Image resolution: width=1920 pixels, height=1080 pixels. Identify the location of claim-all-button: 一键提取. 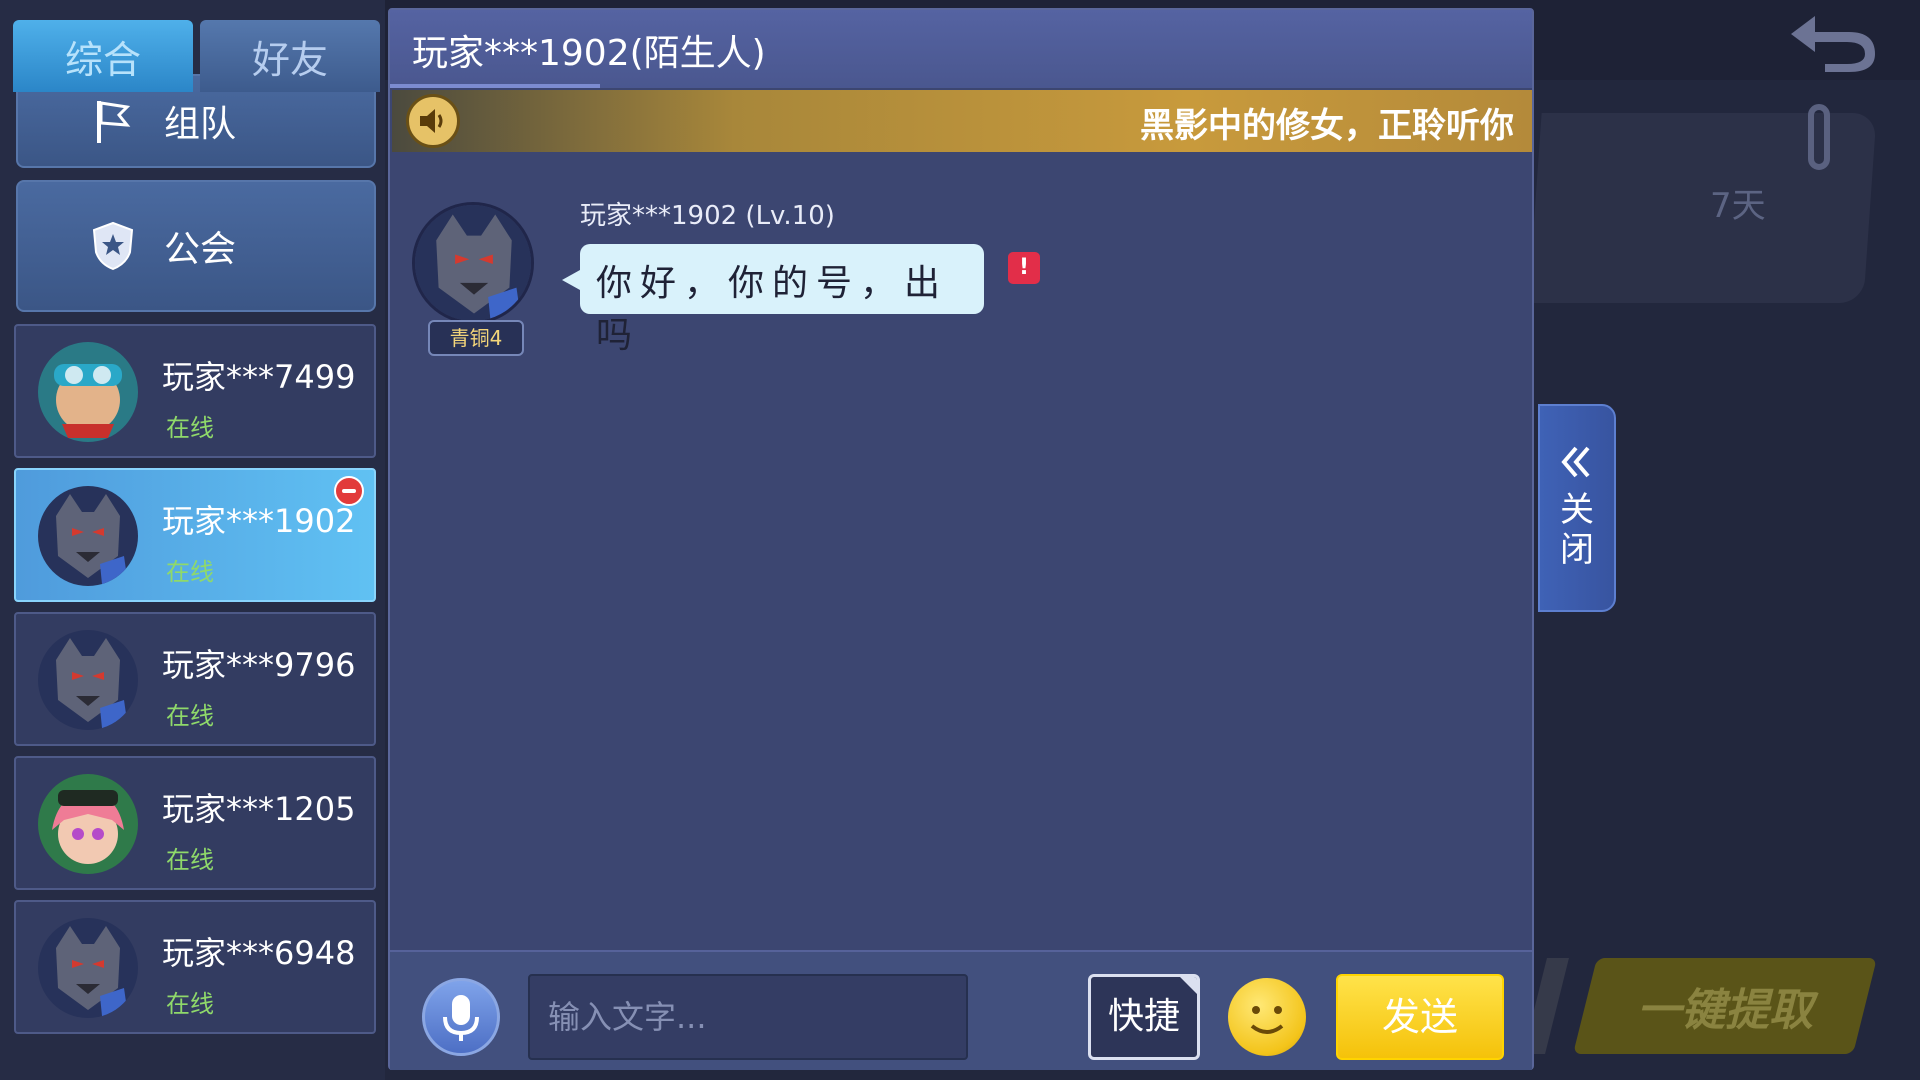
(1725, 1006).